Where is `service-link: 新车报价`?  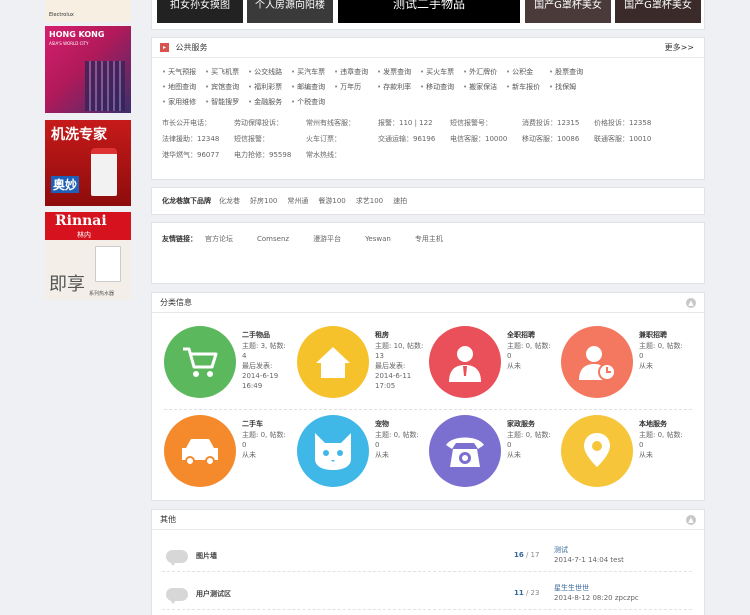
service-link: 新车报价 is located at coordinates (527, 87).